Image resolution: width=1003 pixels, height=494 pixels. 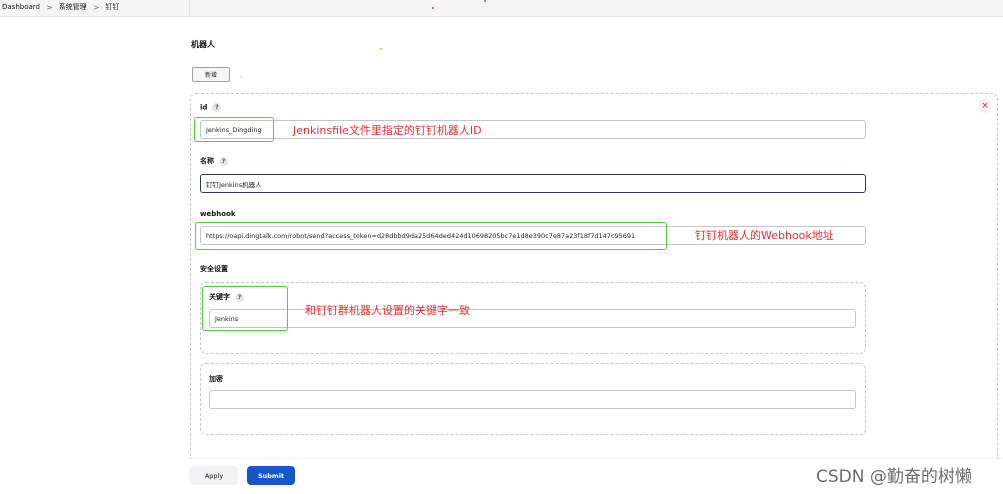 What do you see at coordinates (894, 477) in the screenshot?
I see `watermark: CSDN @勤奋的树懒` at bounding box center [894, 477].